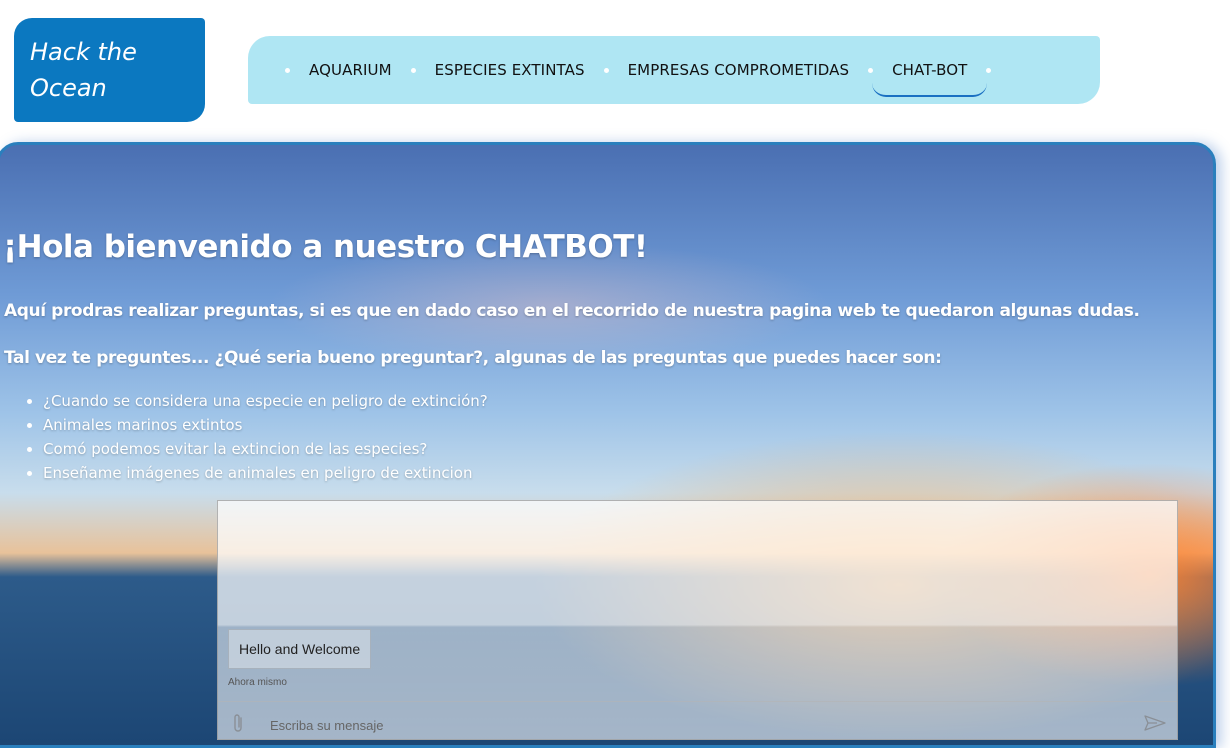 This screenshot has height=748, width=1230. Describe the element at coordinates (930, 79) in the screenshot. I see `nav-item-chat-bot: CHAT-BOT` at that location.